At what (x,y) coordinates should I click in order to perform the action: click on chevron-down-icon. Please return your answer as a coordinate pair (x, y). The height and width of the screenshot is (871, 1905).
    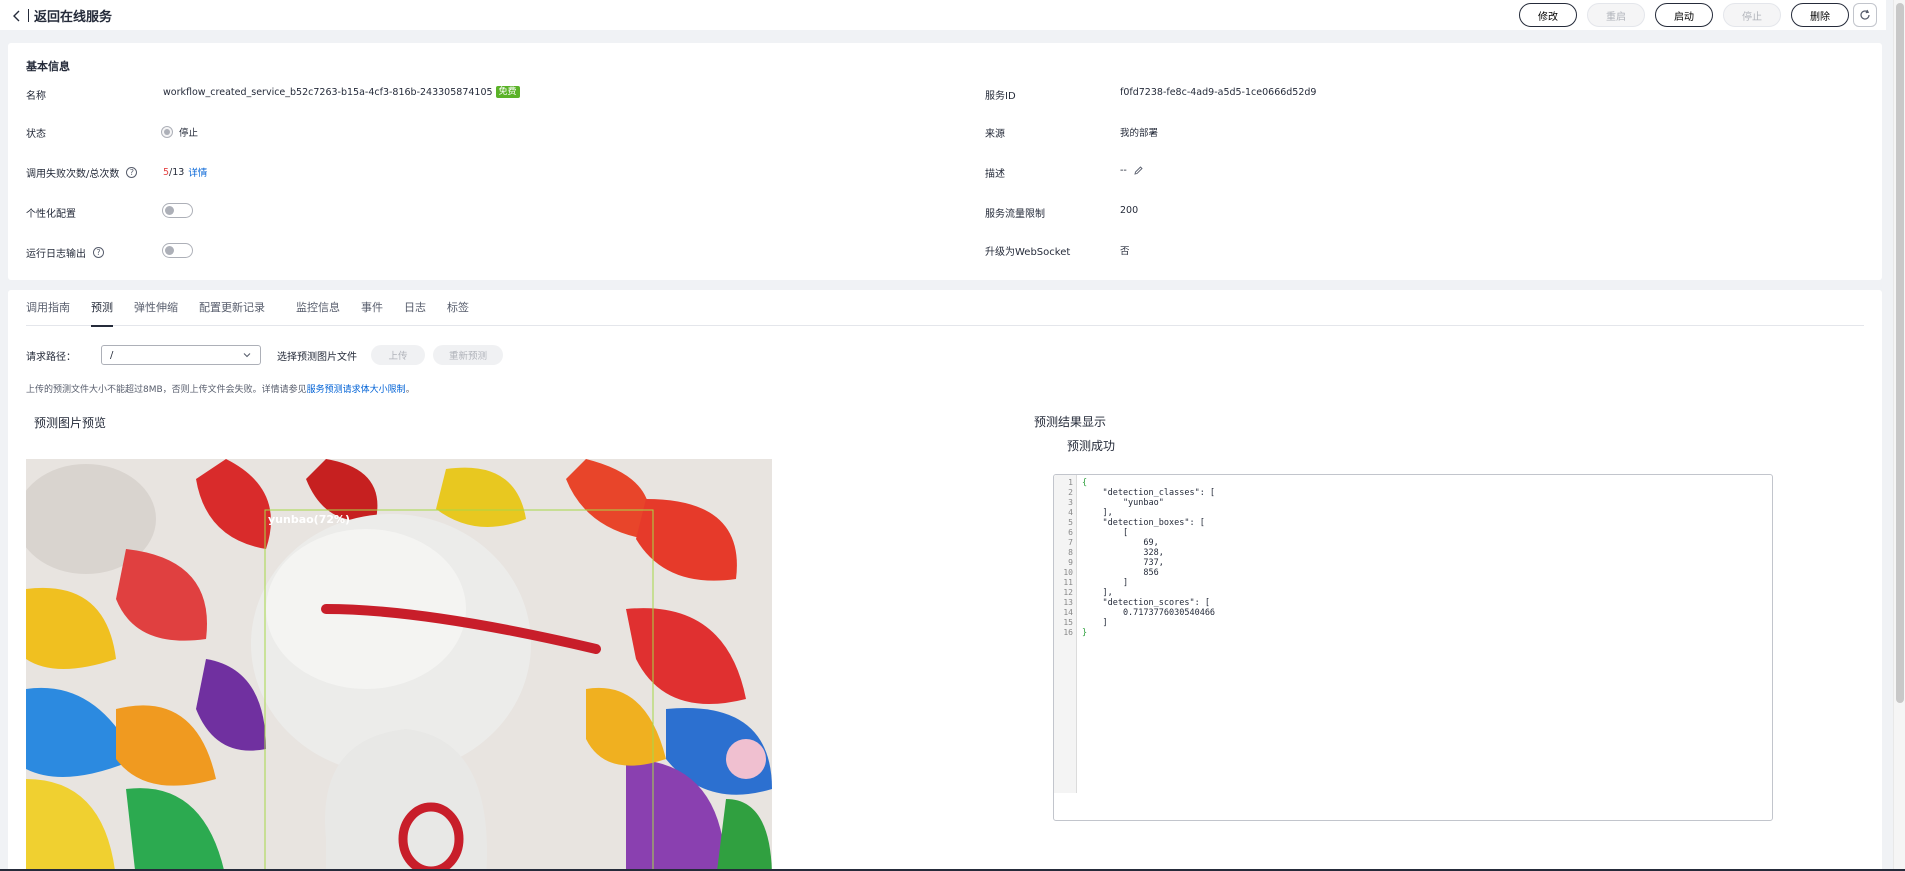
    Looking at the image, I should click on (247, 355).